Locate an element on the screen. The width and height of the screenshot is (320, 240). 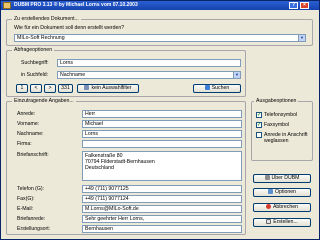
search-icon is located at coordinates (207, 87).